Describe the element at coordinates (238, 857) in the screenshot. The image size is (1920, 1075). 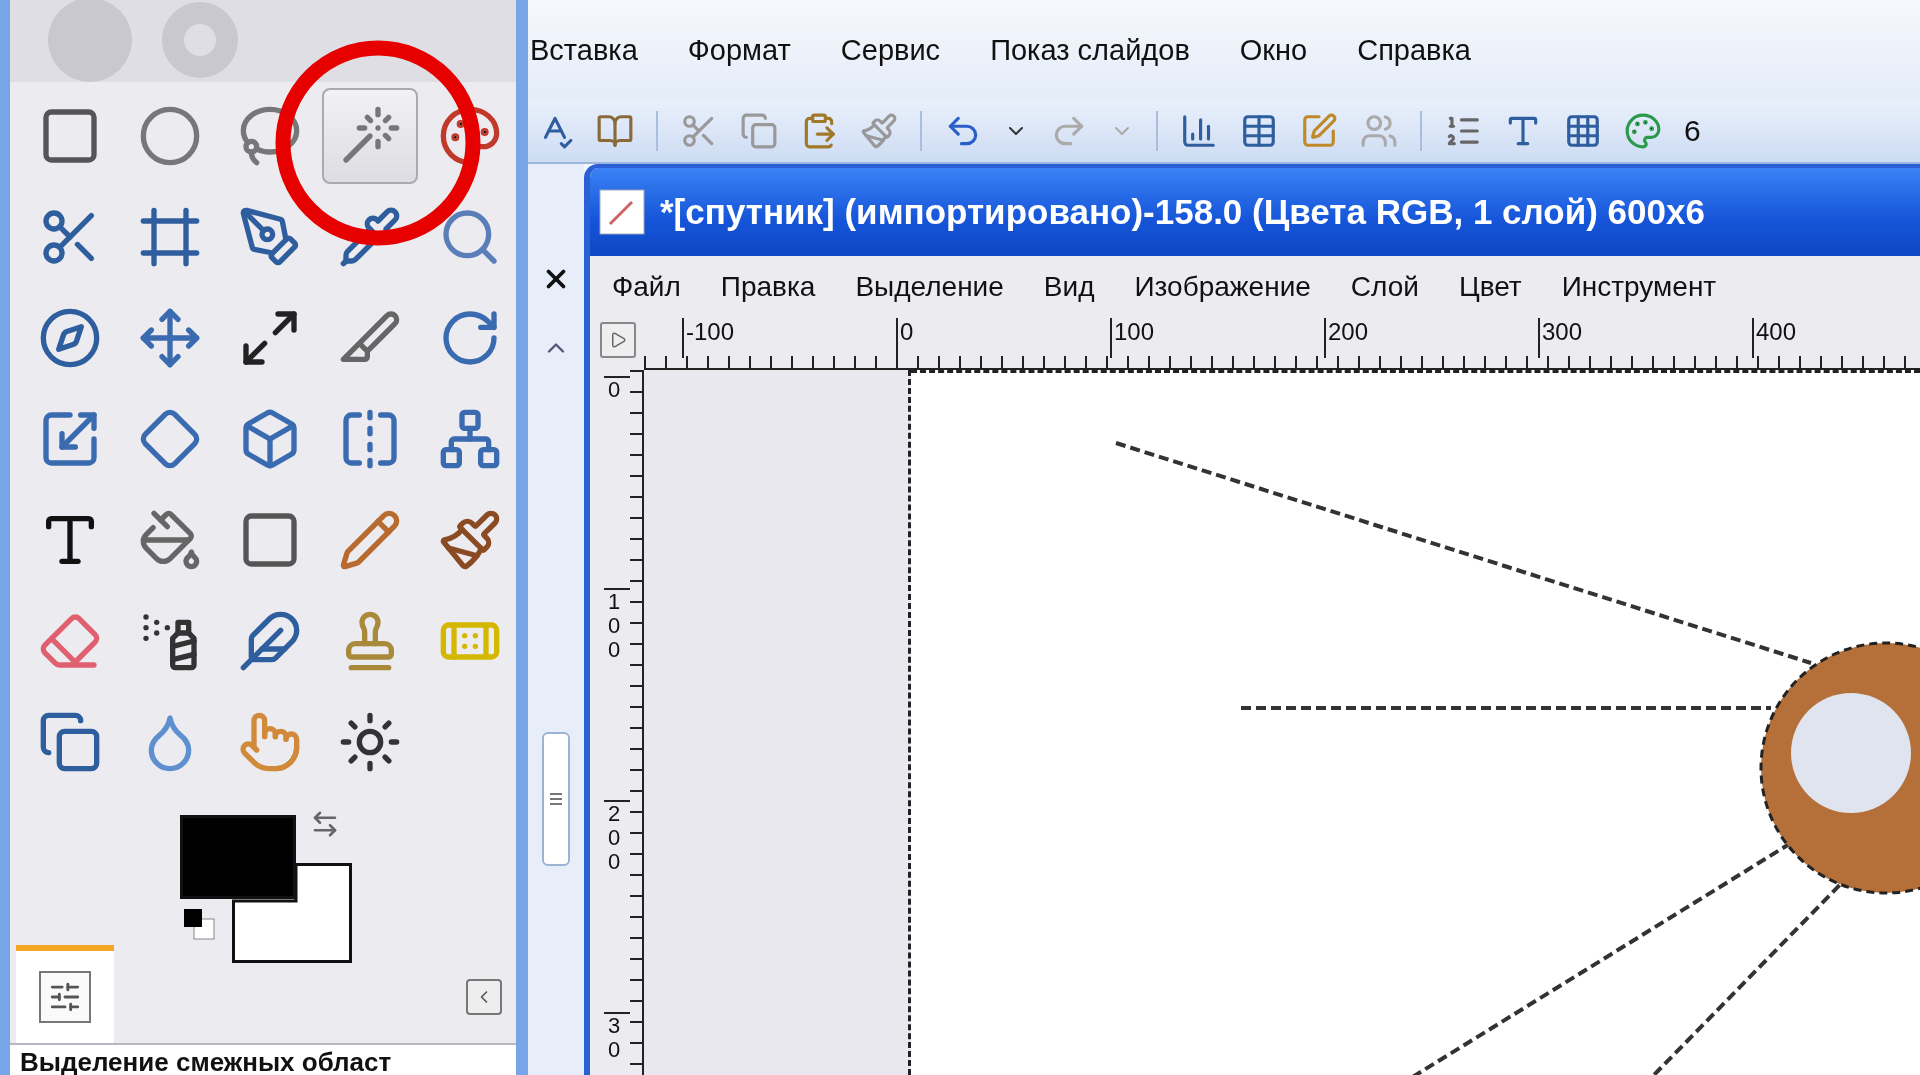
I see `foreground-color-swatch` at that location.